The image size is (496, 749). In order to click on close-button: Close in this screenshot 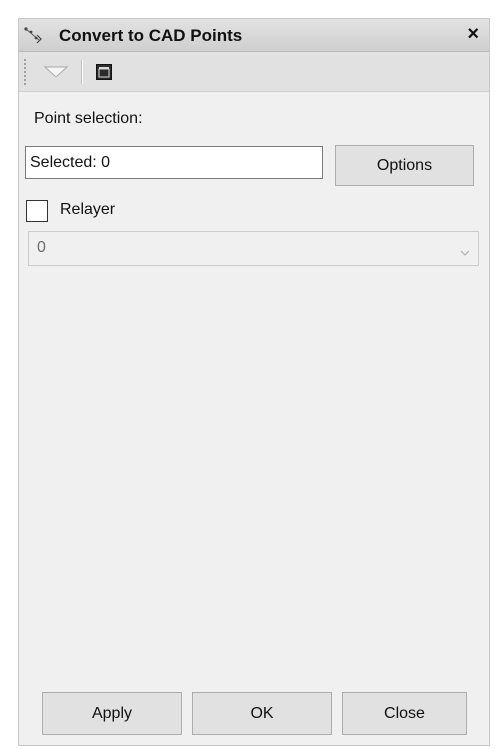, I will do `click(404, 713)`.